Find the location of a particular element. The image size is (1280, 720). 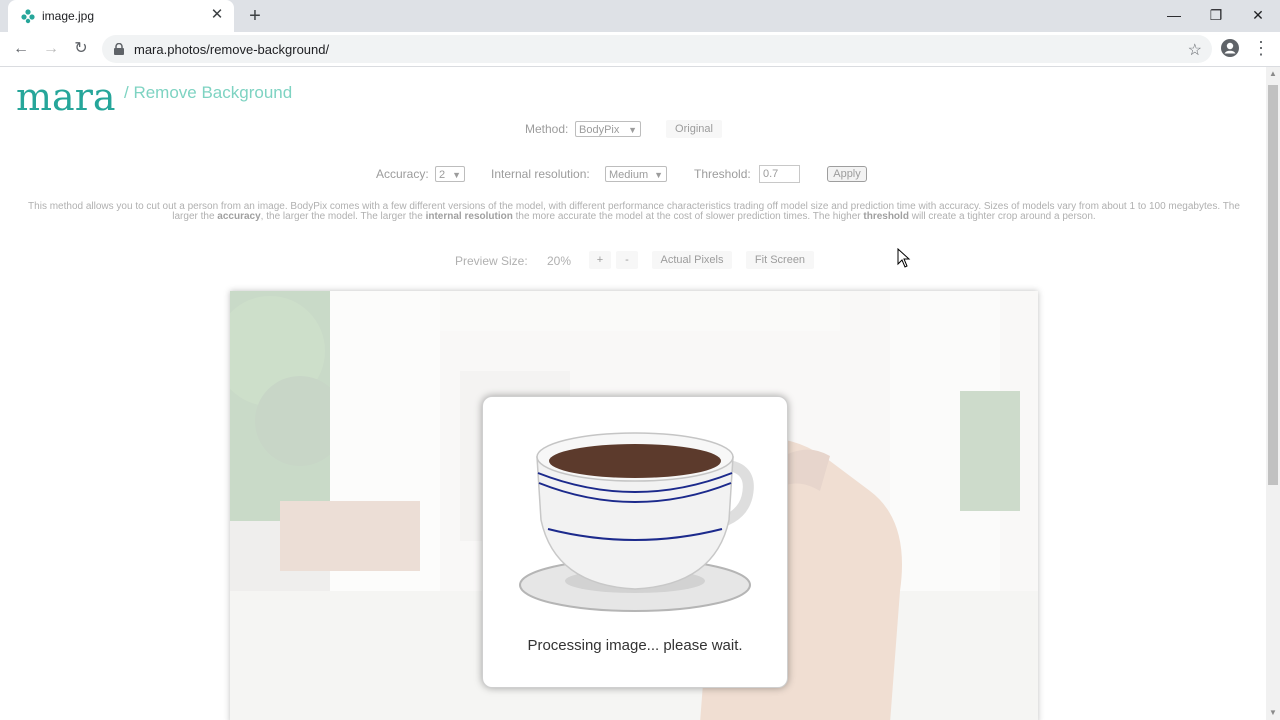

bookmark-star-icon: ☆ is located at coordinates (1195, 50).